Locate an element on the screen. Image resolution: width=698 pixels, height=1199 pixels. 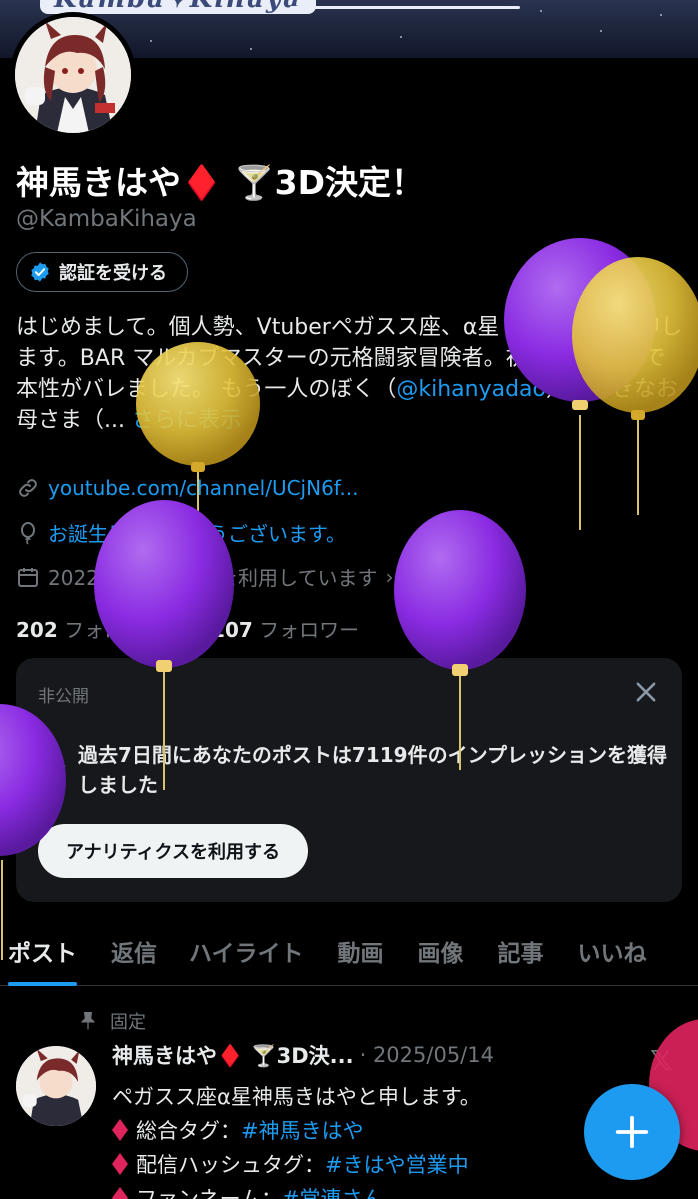
show-more-link: さらに表示 is located at coordinates (183, 420).